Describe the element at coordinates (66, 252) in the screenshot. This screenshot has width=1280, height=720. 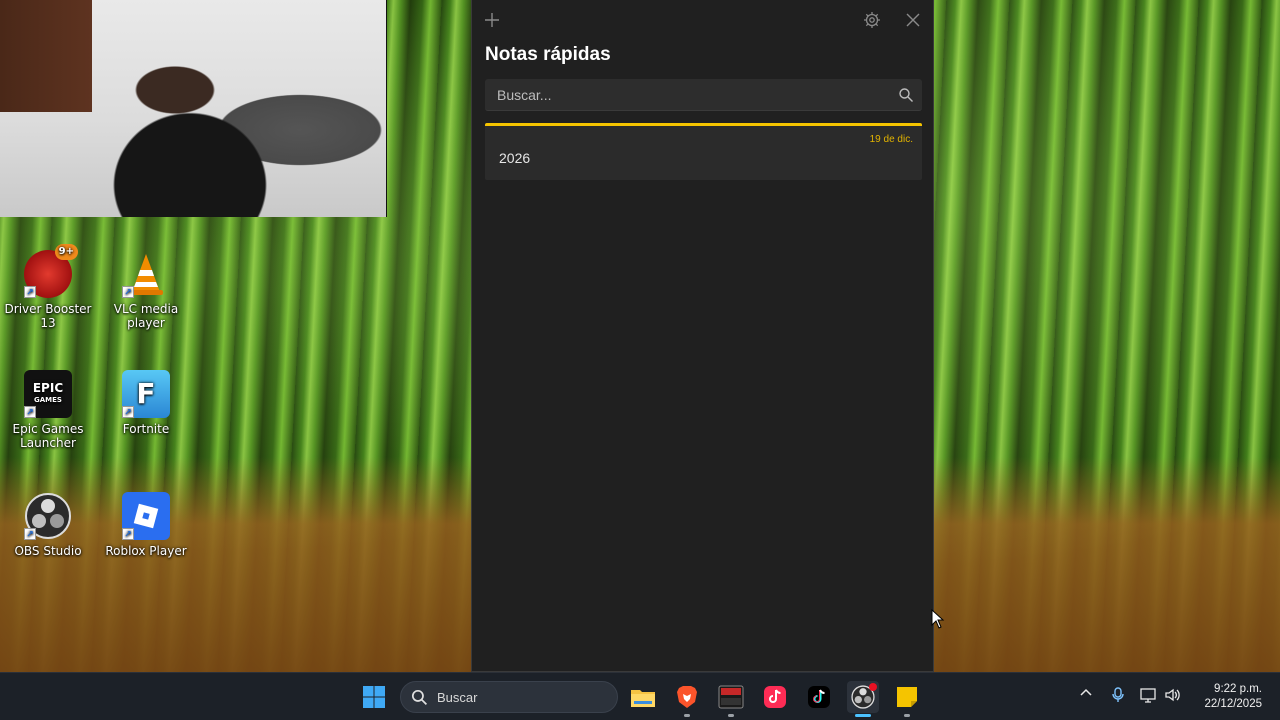
I see `notification-badge: 9+` at that location.